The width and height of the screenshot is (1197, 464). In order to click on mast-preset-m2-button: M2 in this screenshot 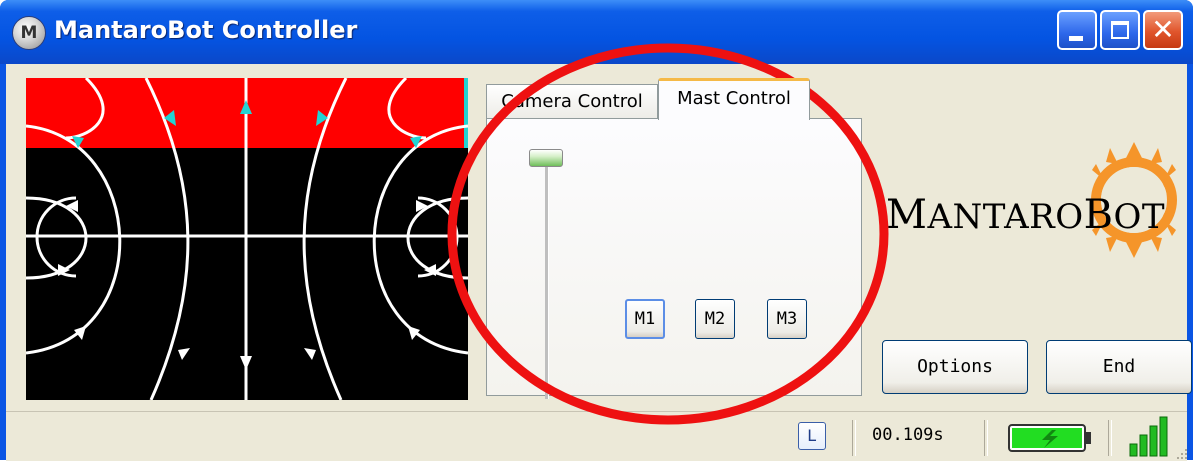, I will do `click(715, 319)`.